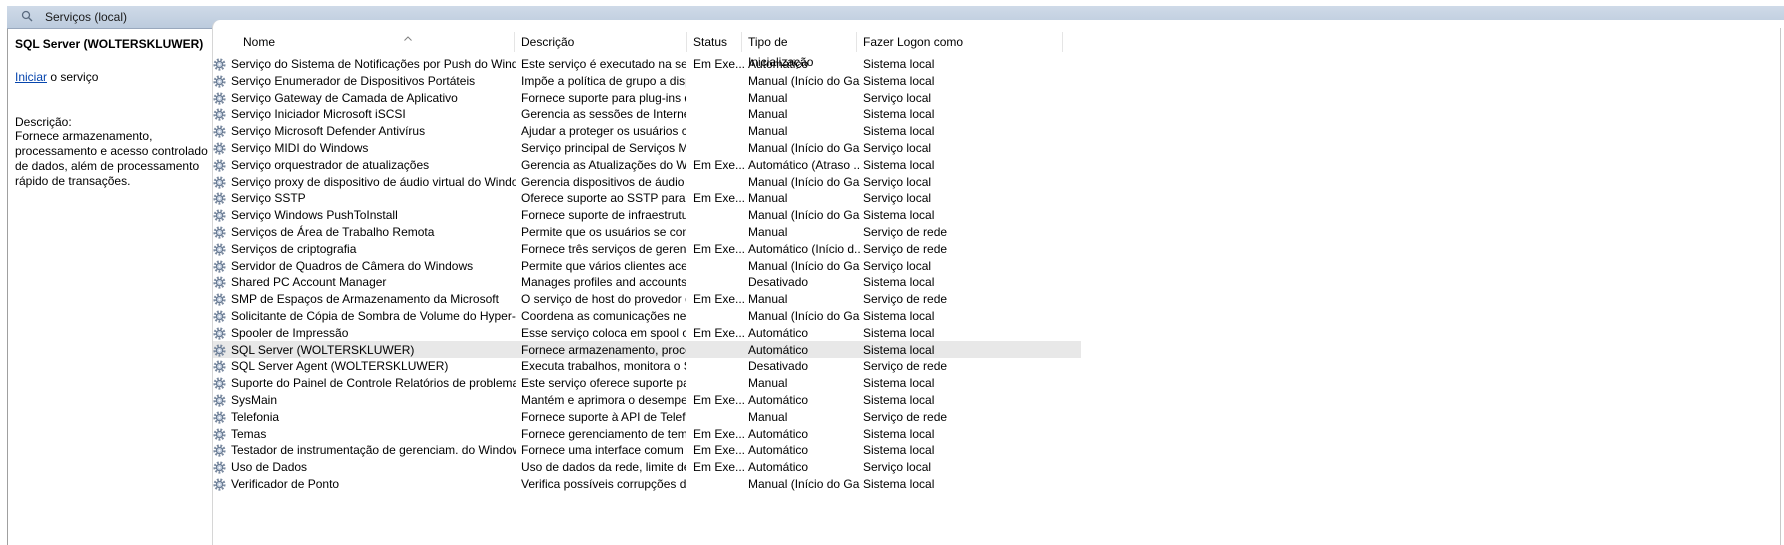  What do you see at coordinates (364, 42) in the screenshot?
I see `column-header-name: Nome` at bounding box center [364, 42].